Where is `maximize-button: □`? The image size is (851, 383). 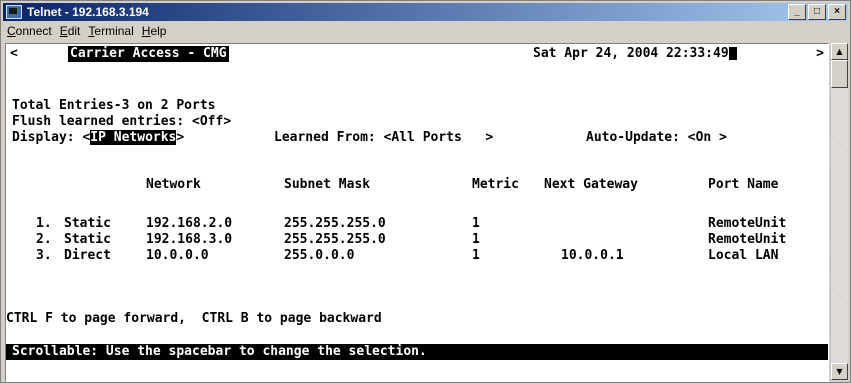
maximize-button: □ is located at coordinates (817, 12).